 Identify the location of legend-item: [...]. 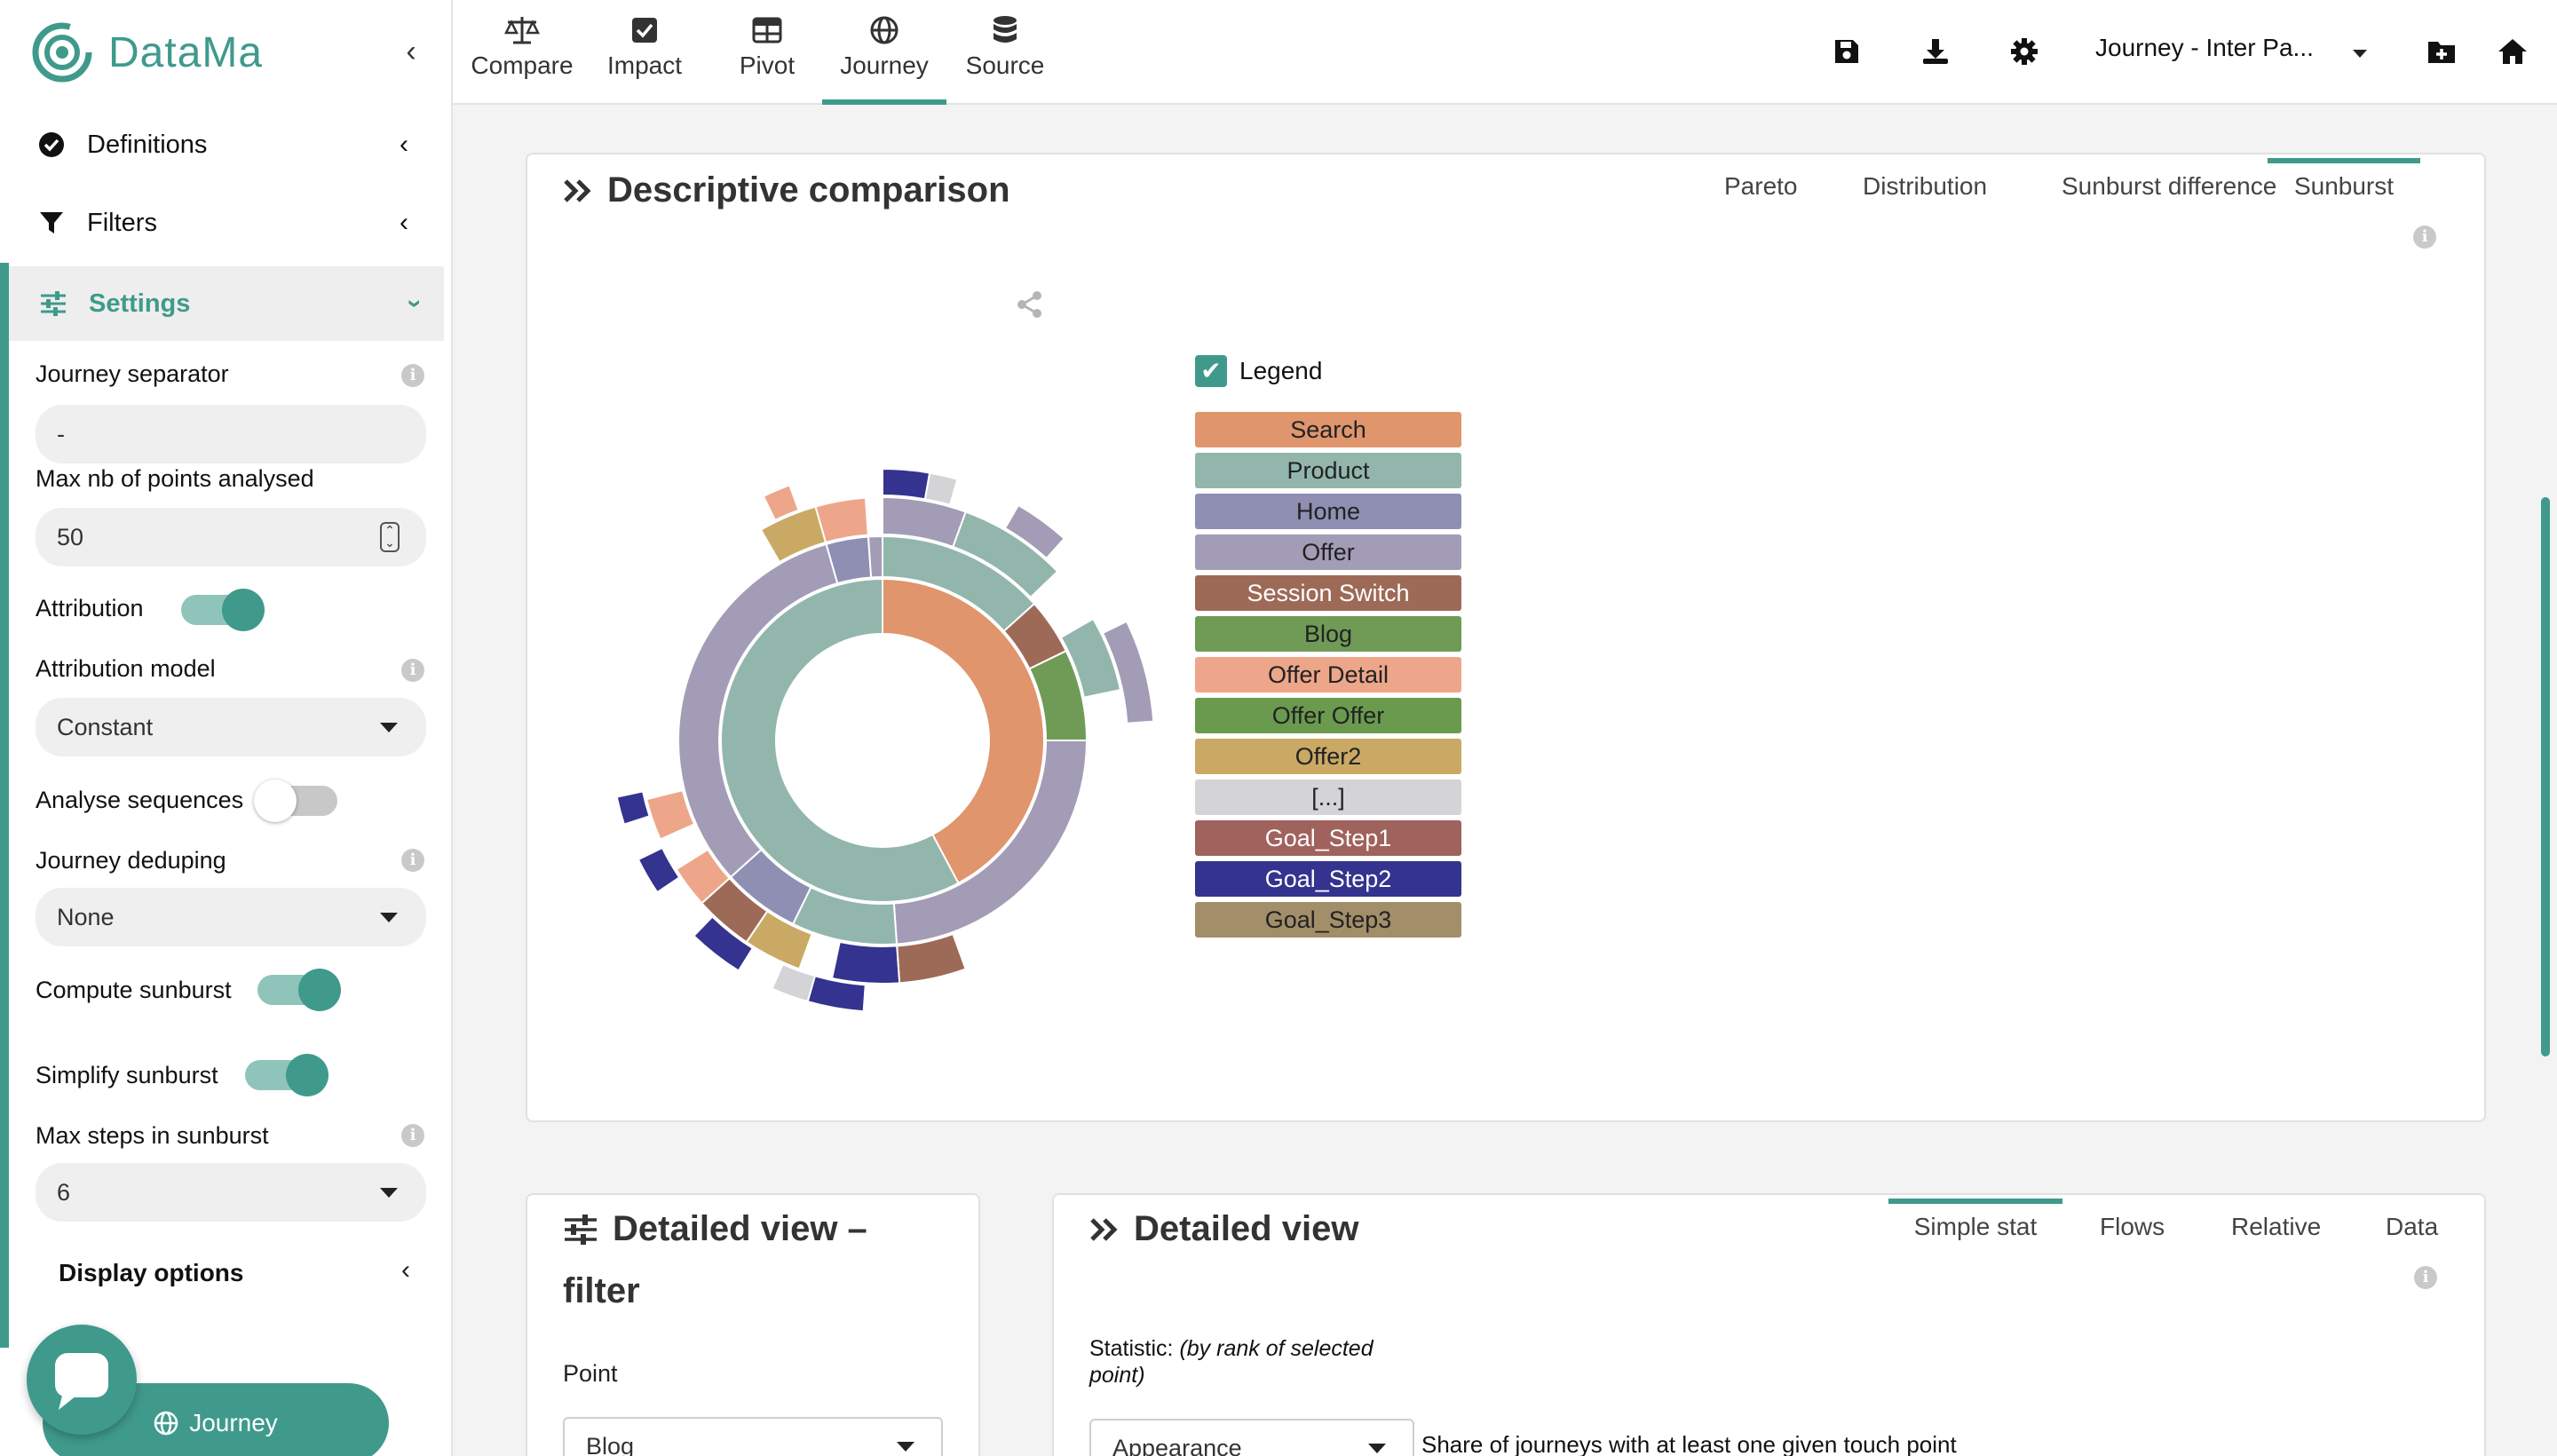
(1328, 797).